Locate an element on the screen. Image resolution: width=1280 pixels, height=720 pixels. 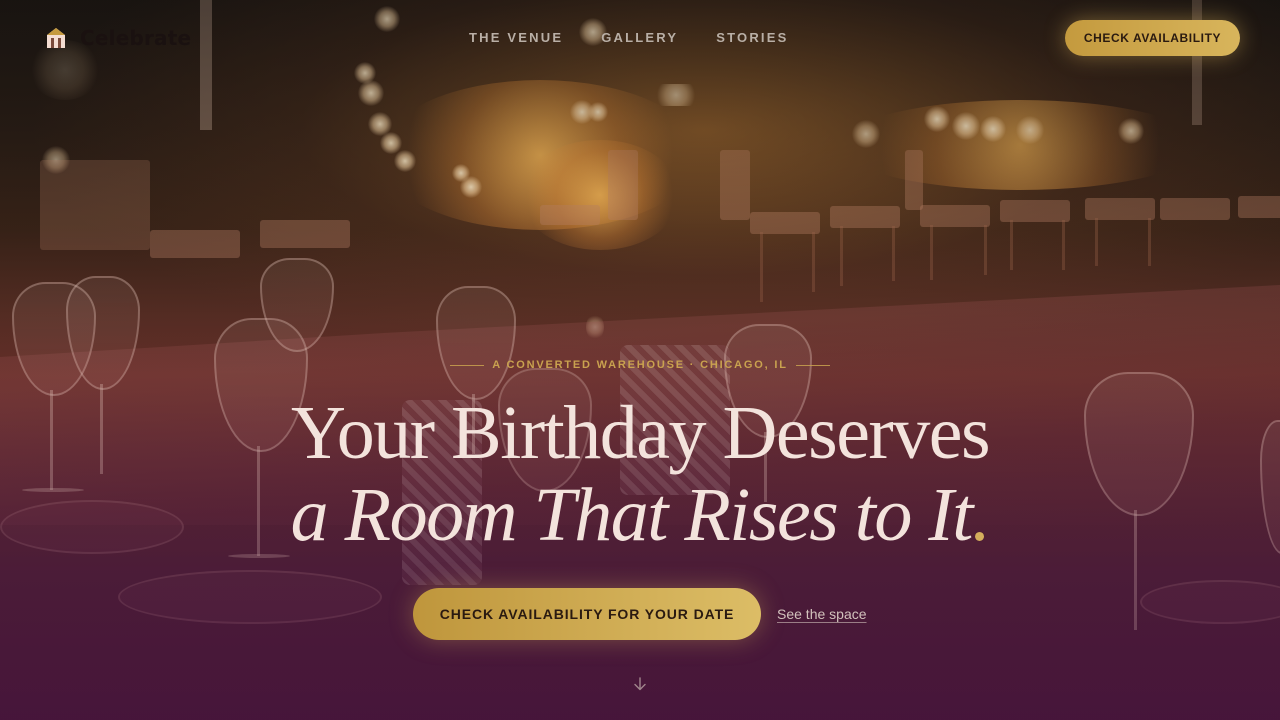
nav-link-gallery: GALLERY is located at coordinates (639, 38).